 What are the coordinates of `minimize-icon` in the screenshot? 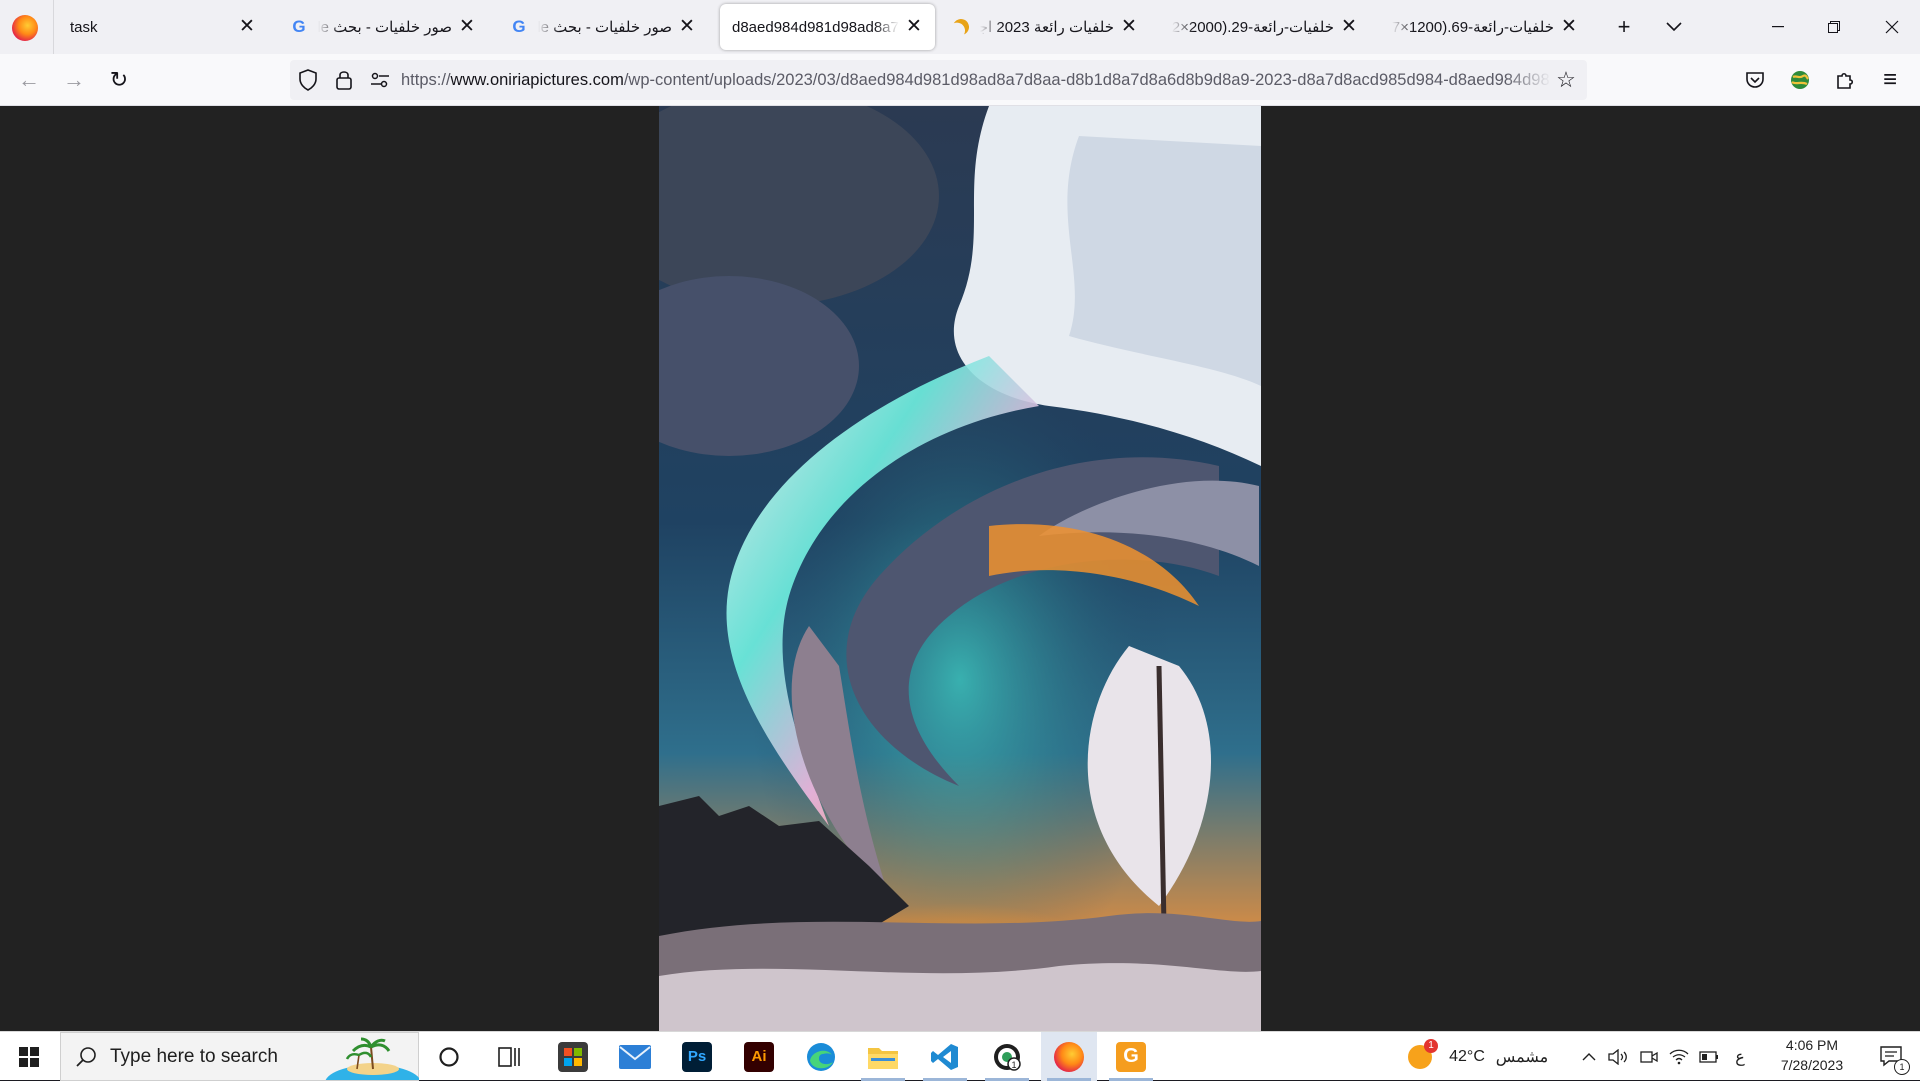 It's located at (1778, 27).